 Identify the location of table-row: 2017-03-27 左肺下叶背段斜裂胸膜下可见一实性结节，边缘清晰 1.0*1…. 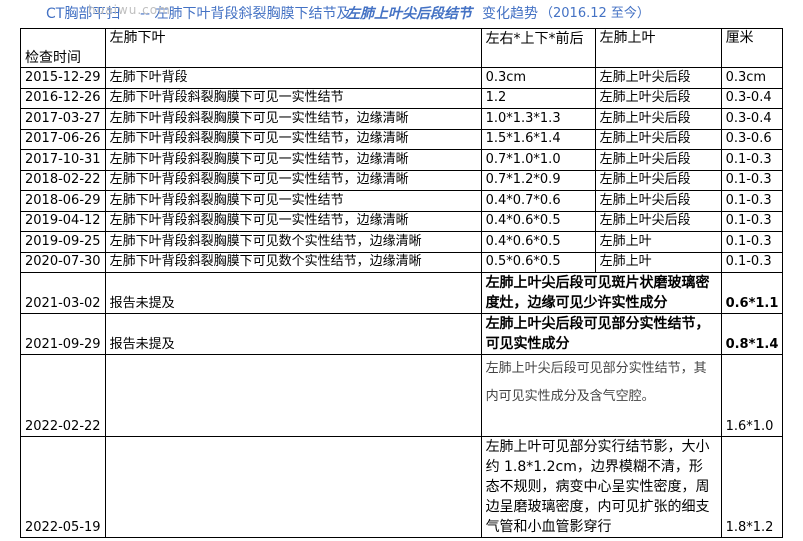
(402, 119).